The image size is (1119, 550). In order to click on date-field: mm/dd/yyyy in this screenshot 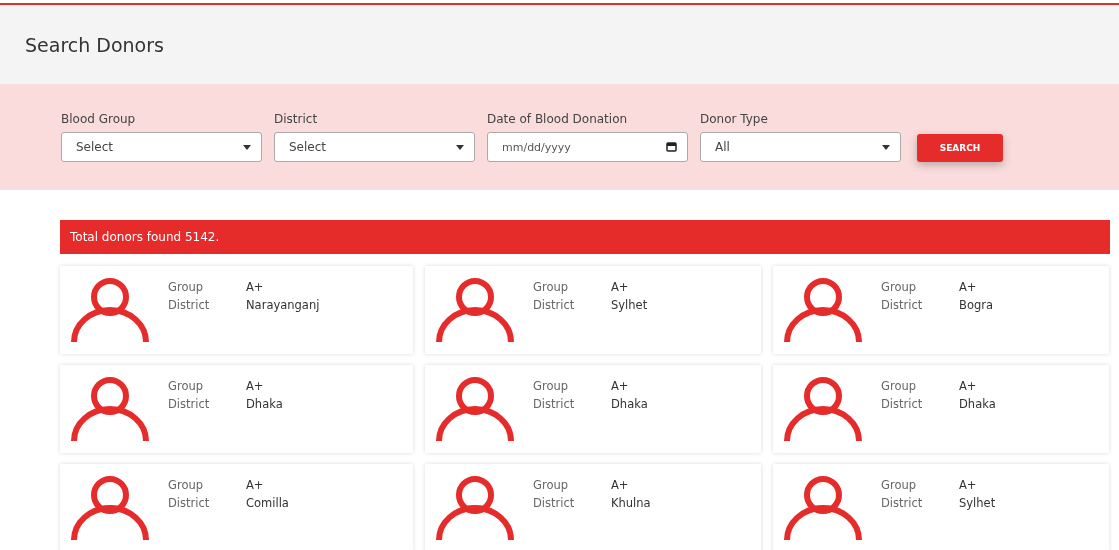, I will do `click(587, 147)`.